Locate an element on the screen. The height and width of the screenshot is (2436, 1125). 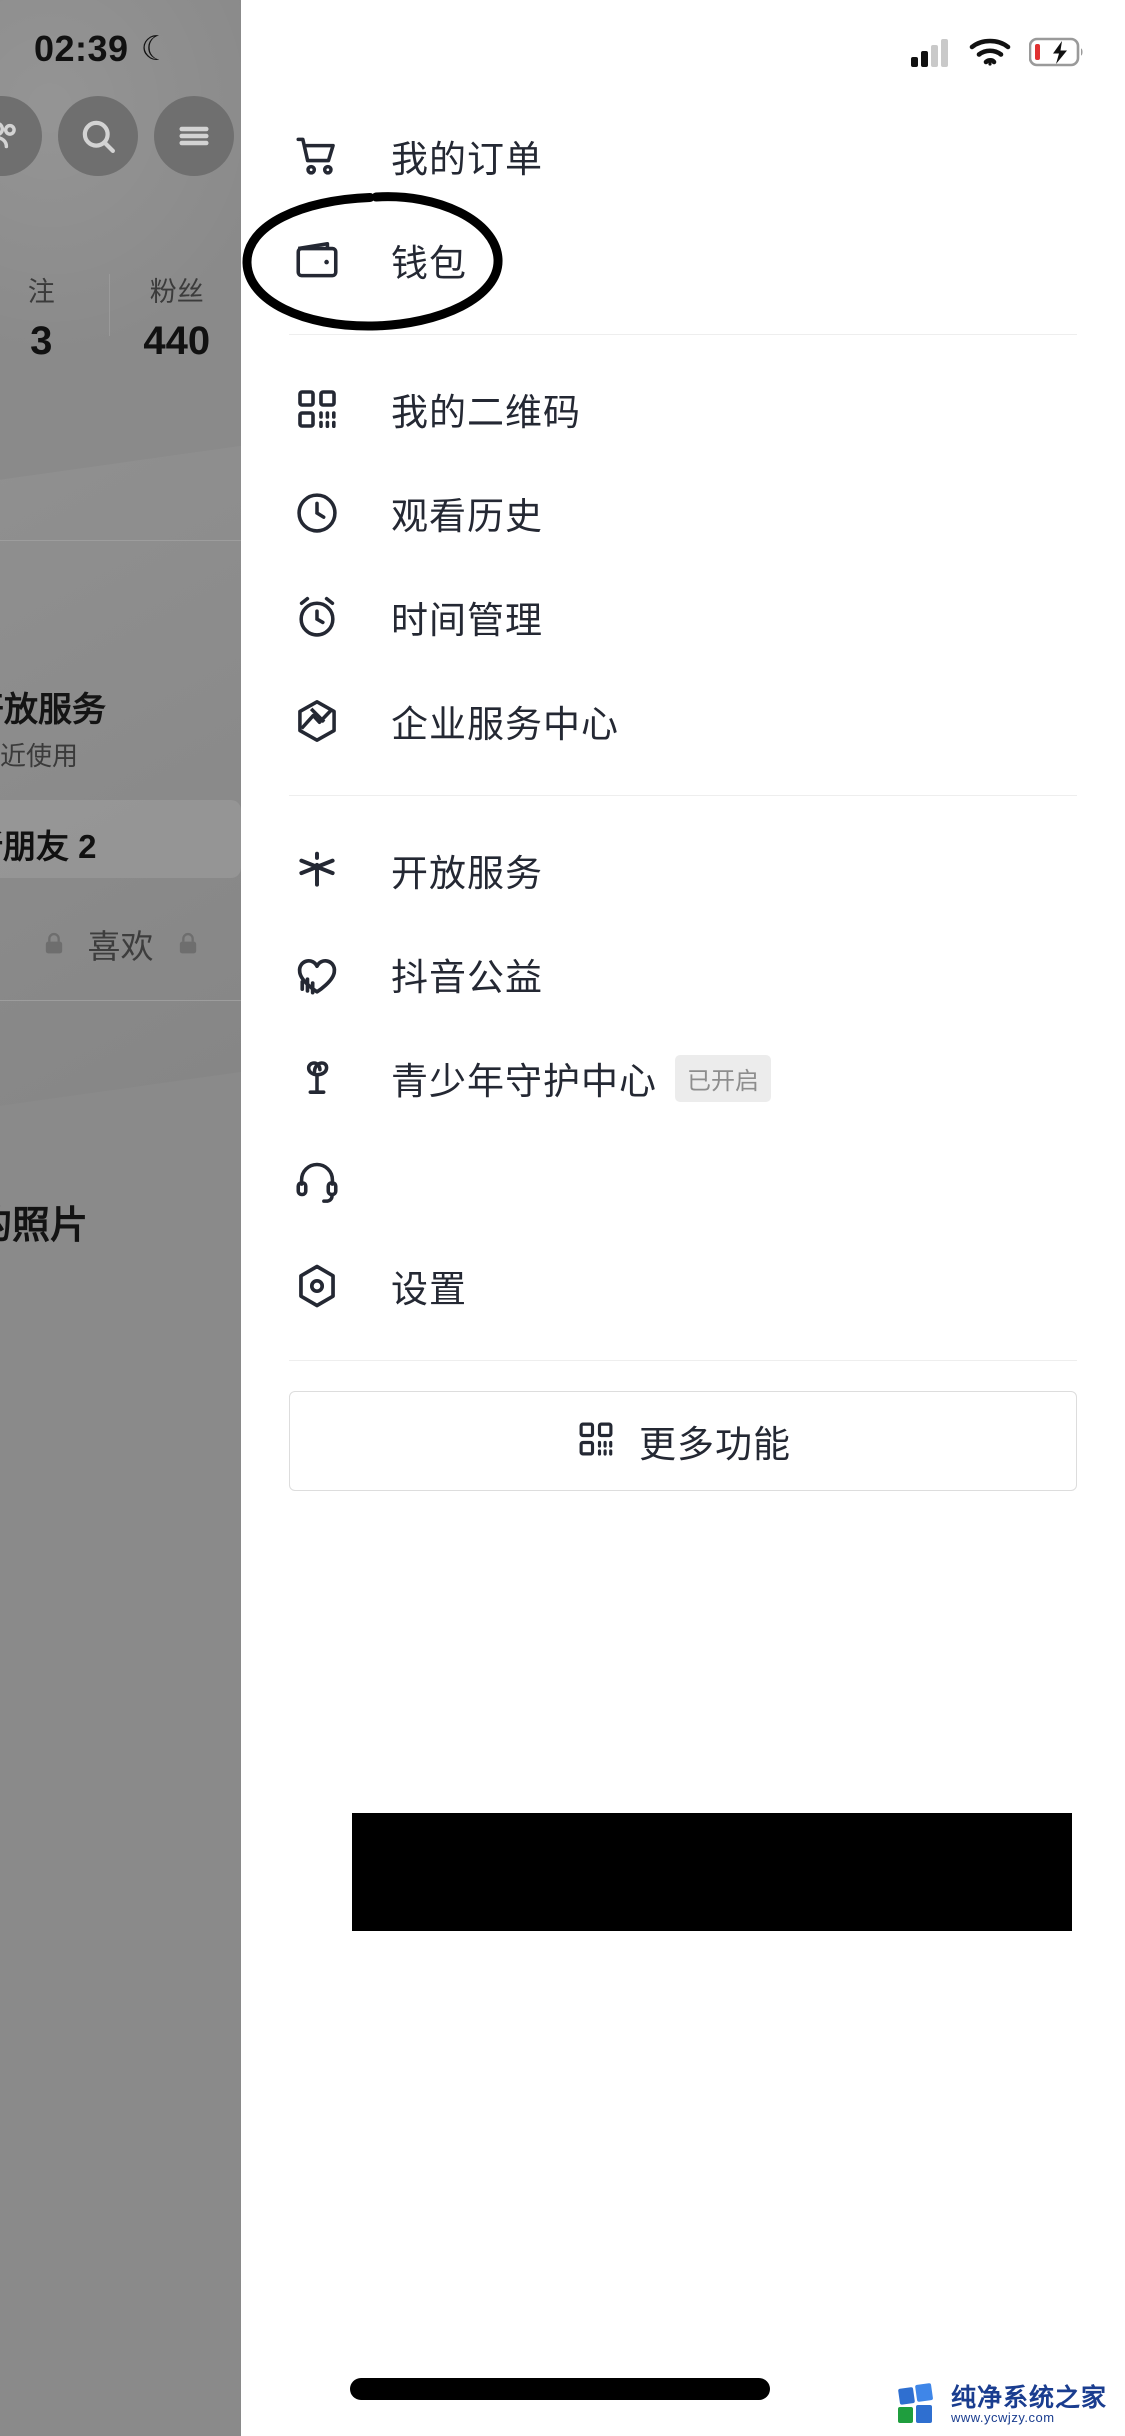
menu-item-open-service: 开放服务 is located at coordinates (683, 870).